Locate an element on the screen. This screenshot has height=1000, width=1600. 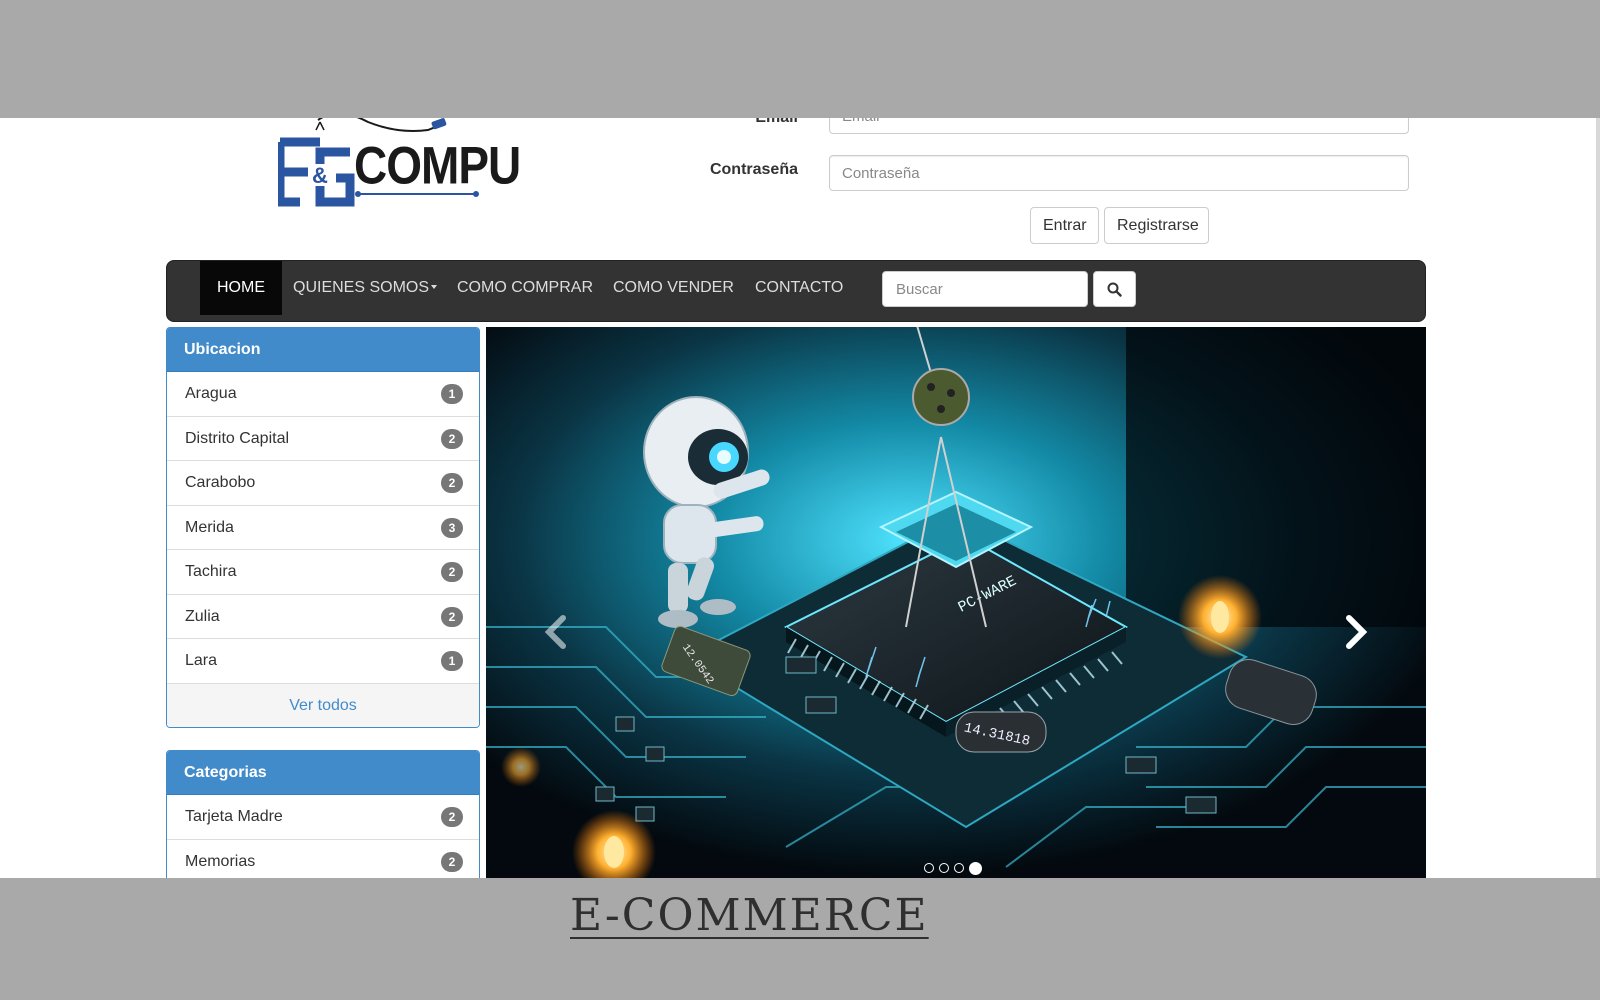
carousel-indicators is located at coordinates (953, 868).